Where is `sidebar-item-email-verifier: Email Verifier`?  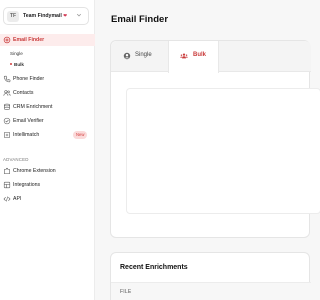 sidebar-item-email-verifier: Email Verifier is located at coordinates (47, 121).